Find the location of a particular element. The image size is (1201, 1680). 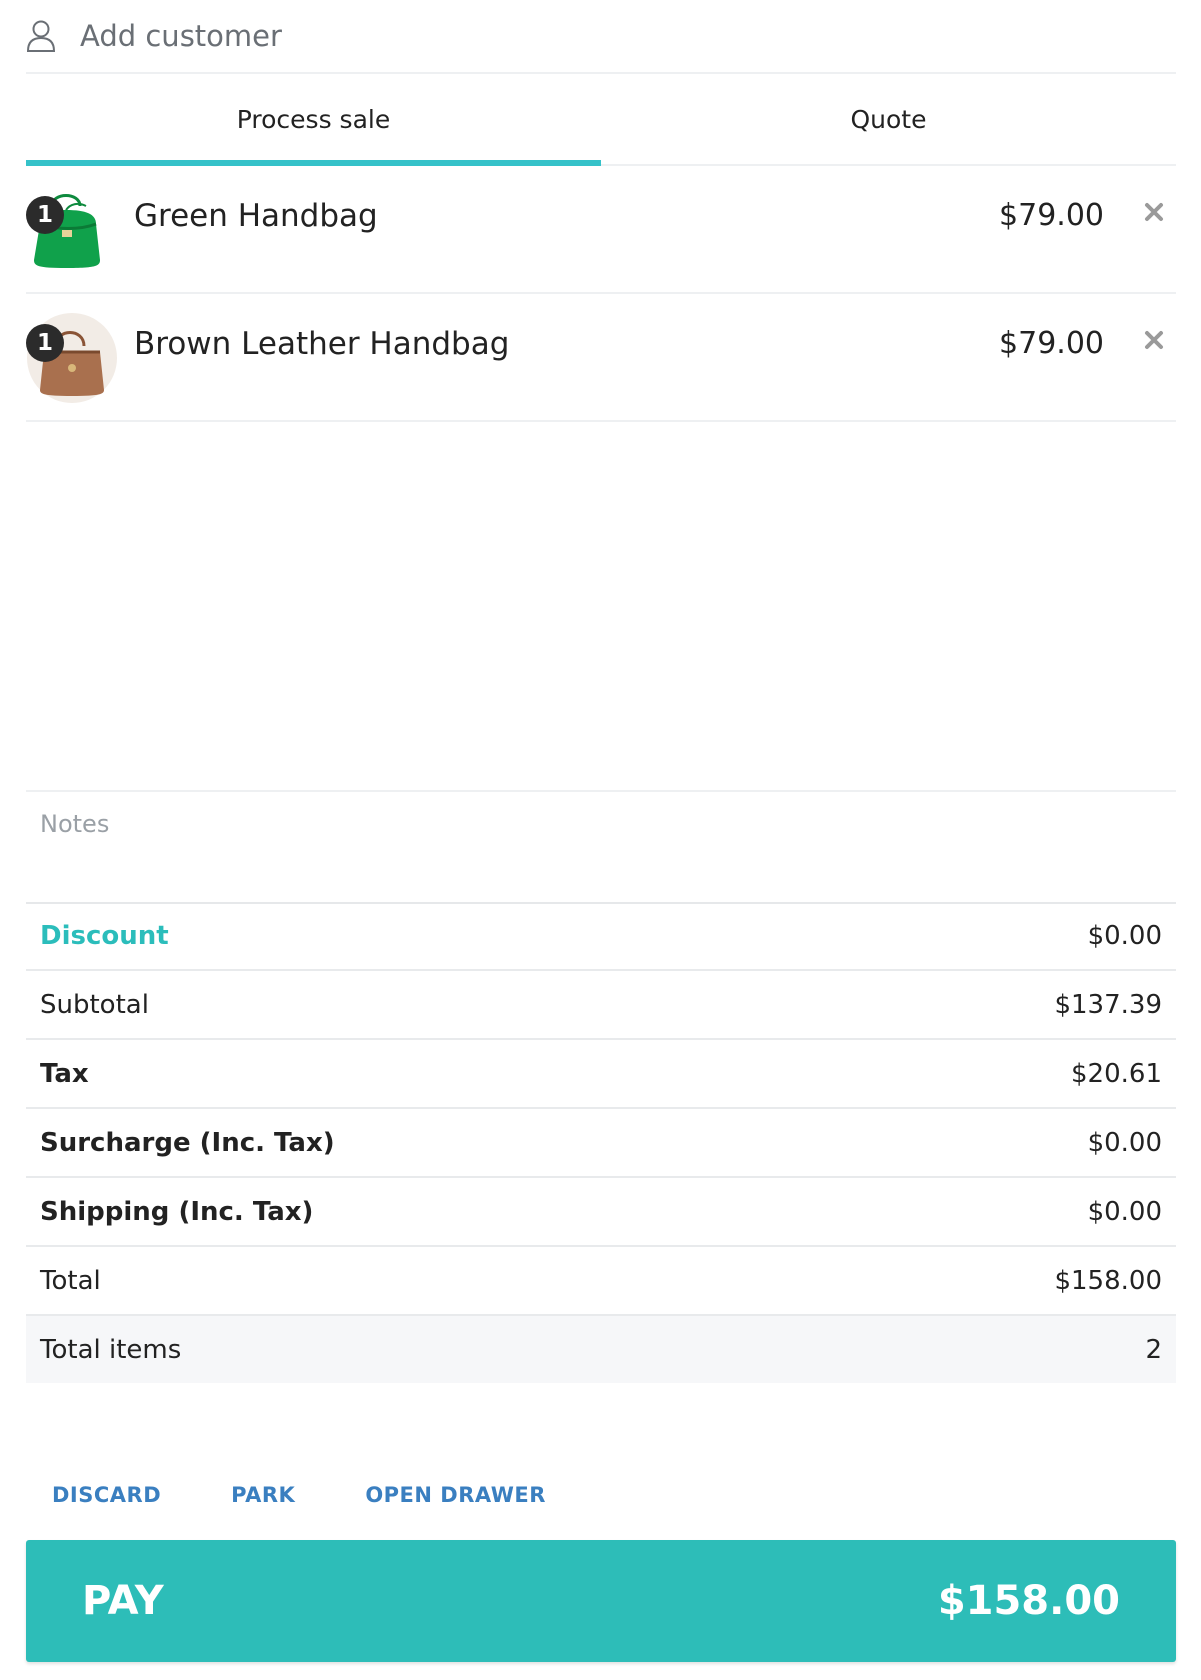

tax-label: Tax is located at coordinates (64, 1073).